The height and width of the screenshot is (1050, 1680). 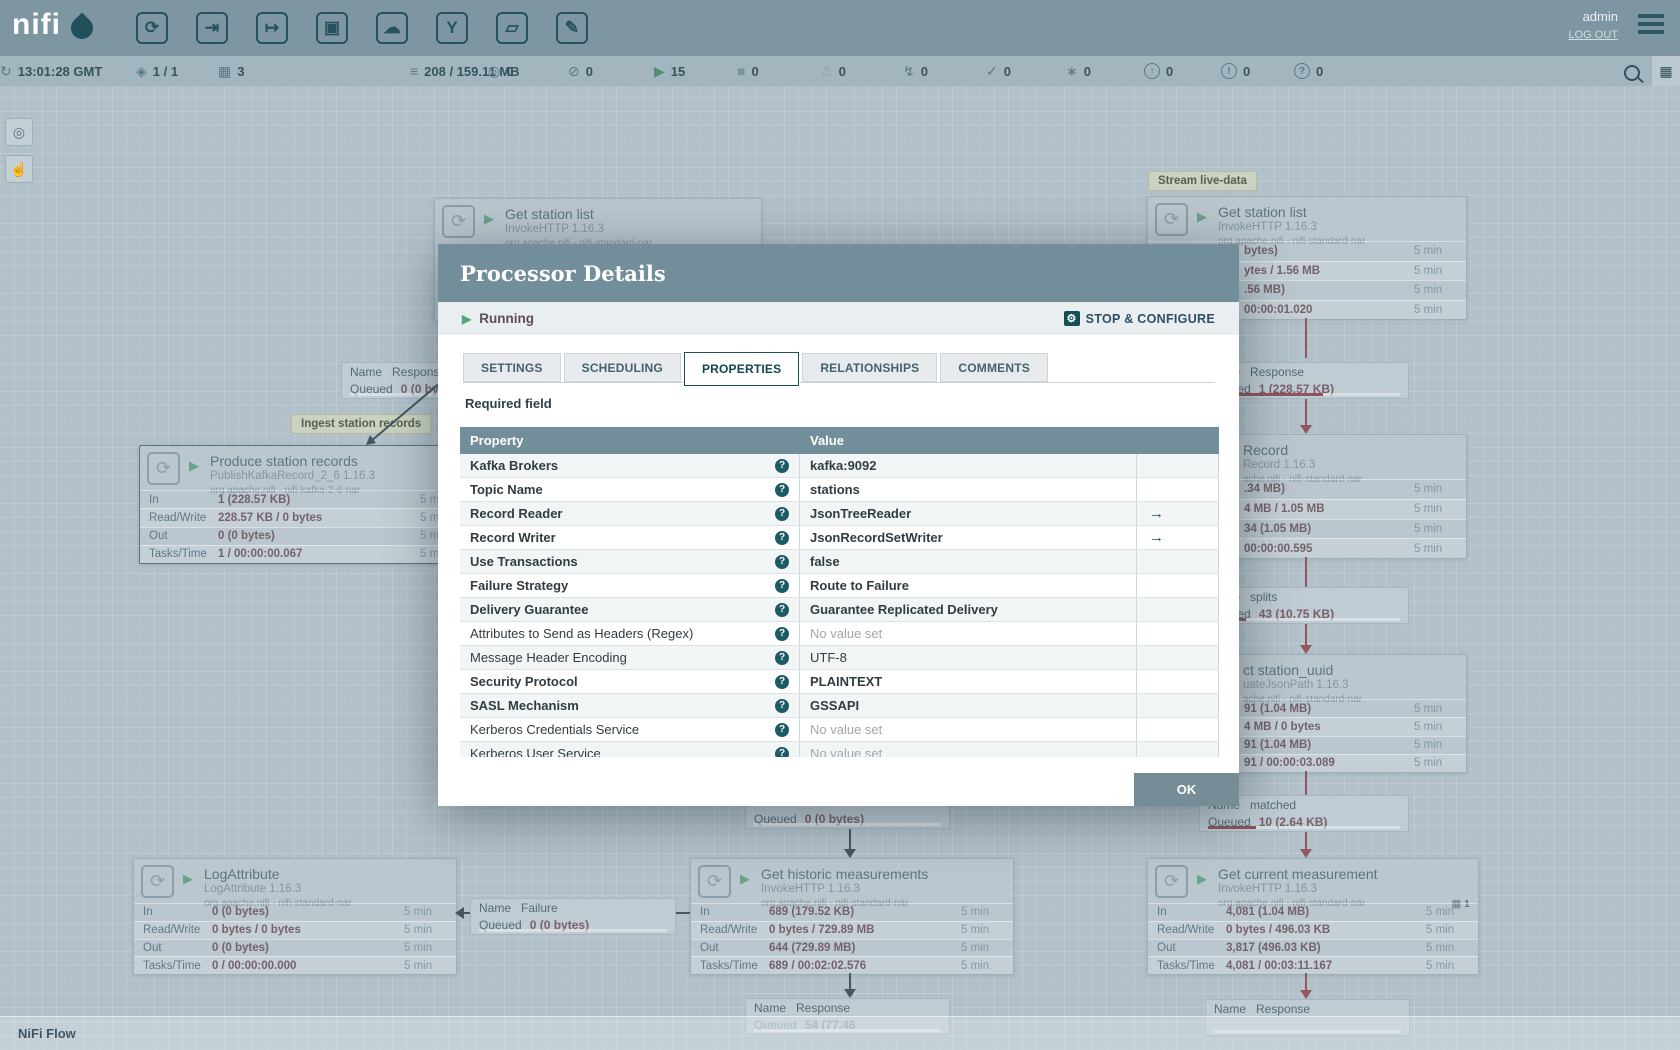 What do you see at coordinates (494, 70) in the screenshot?
I see `status-icon: ◎` at bounding box center [494, 70].